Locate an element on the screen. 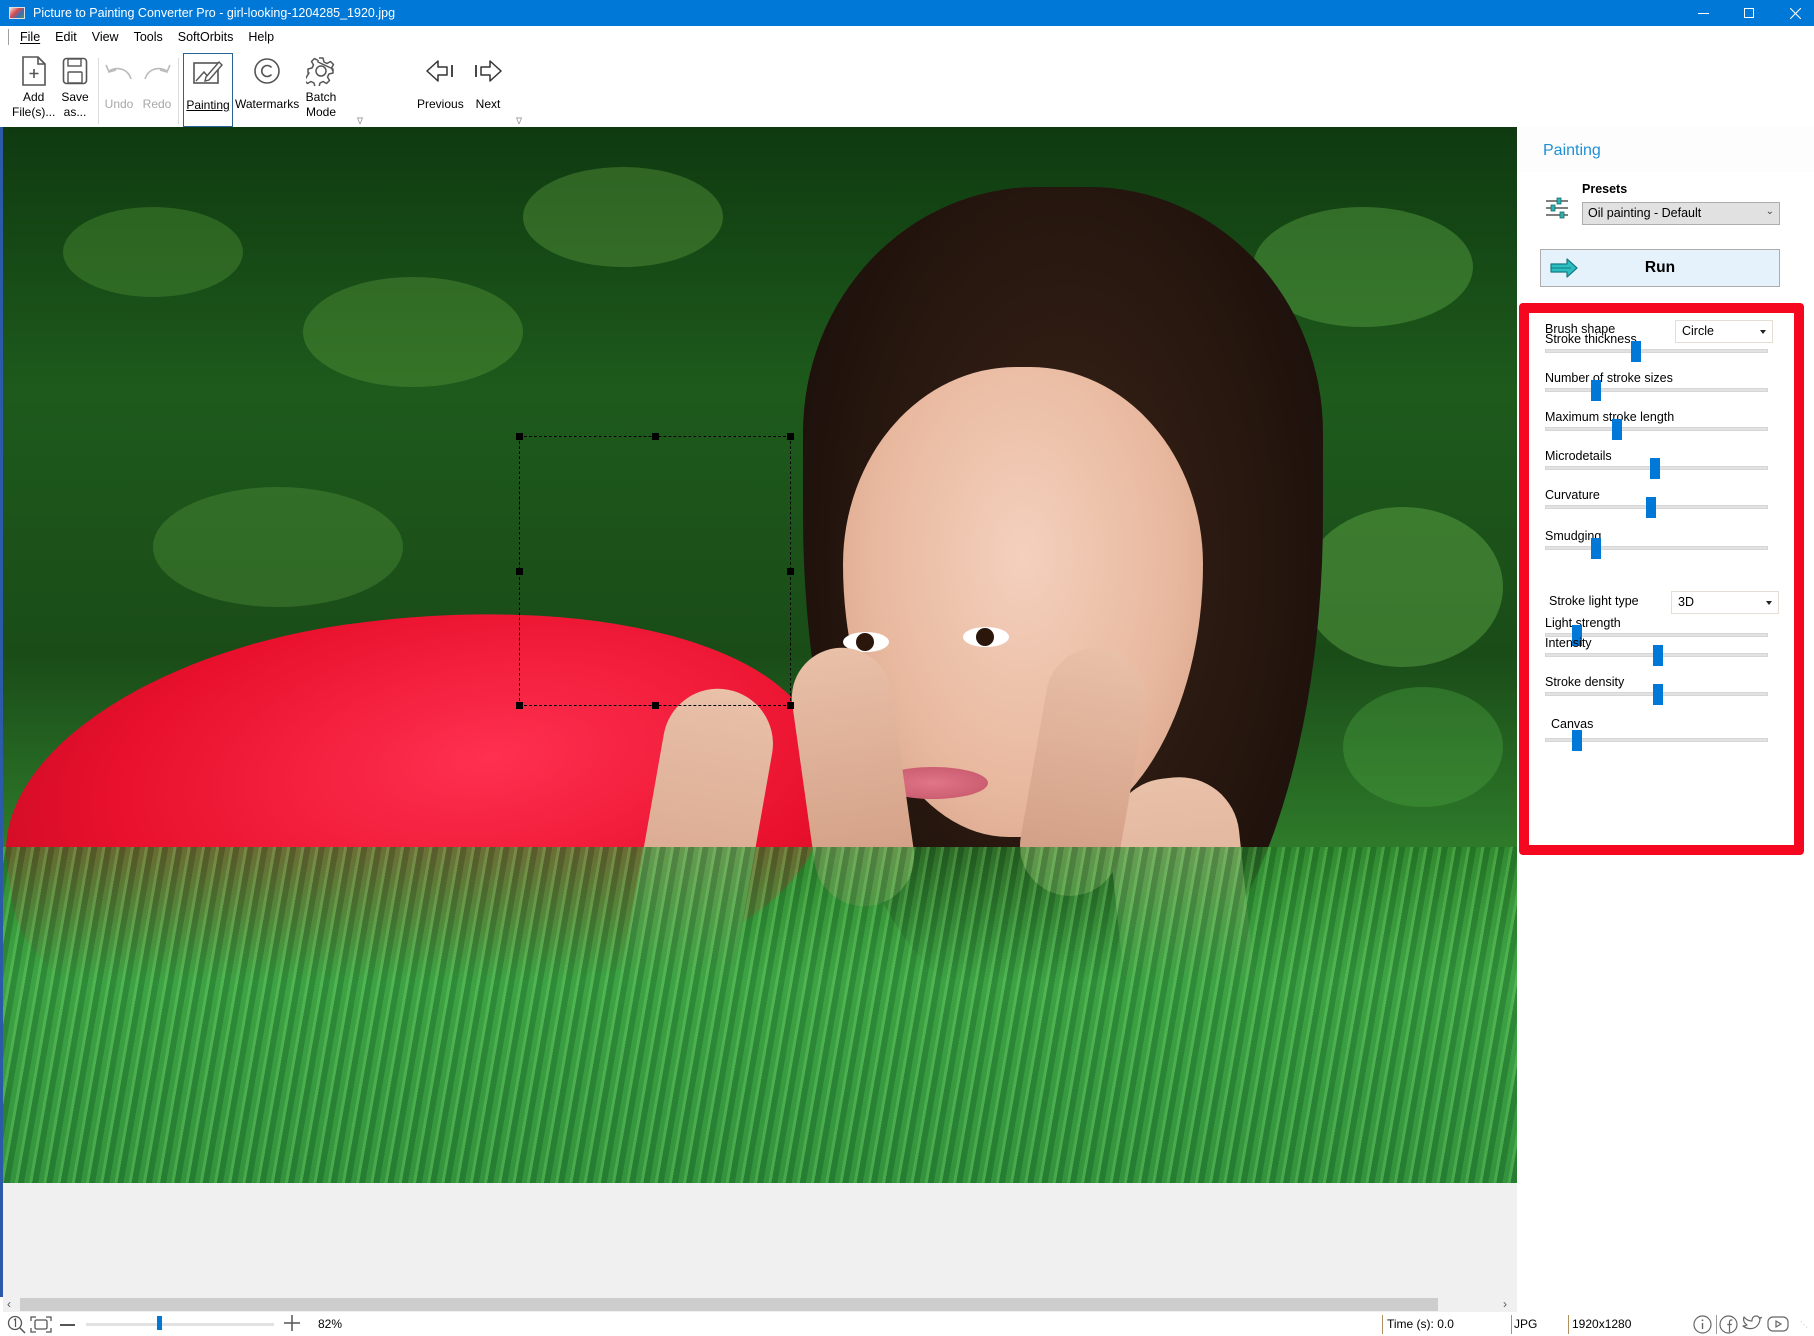  stroke-density-slider-thumb is located at coordinates (1658, 694).